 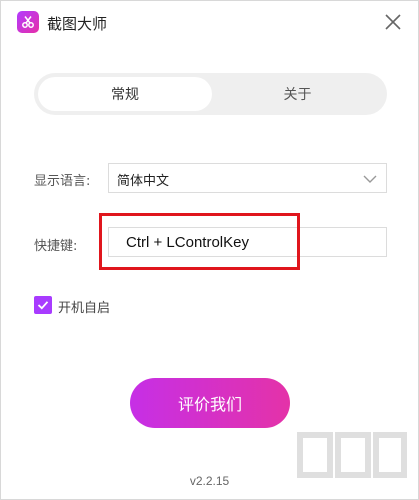 I want to click on close-button, so click(x=393, y=22).